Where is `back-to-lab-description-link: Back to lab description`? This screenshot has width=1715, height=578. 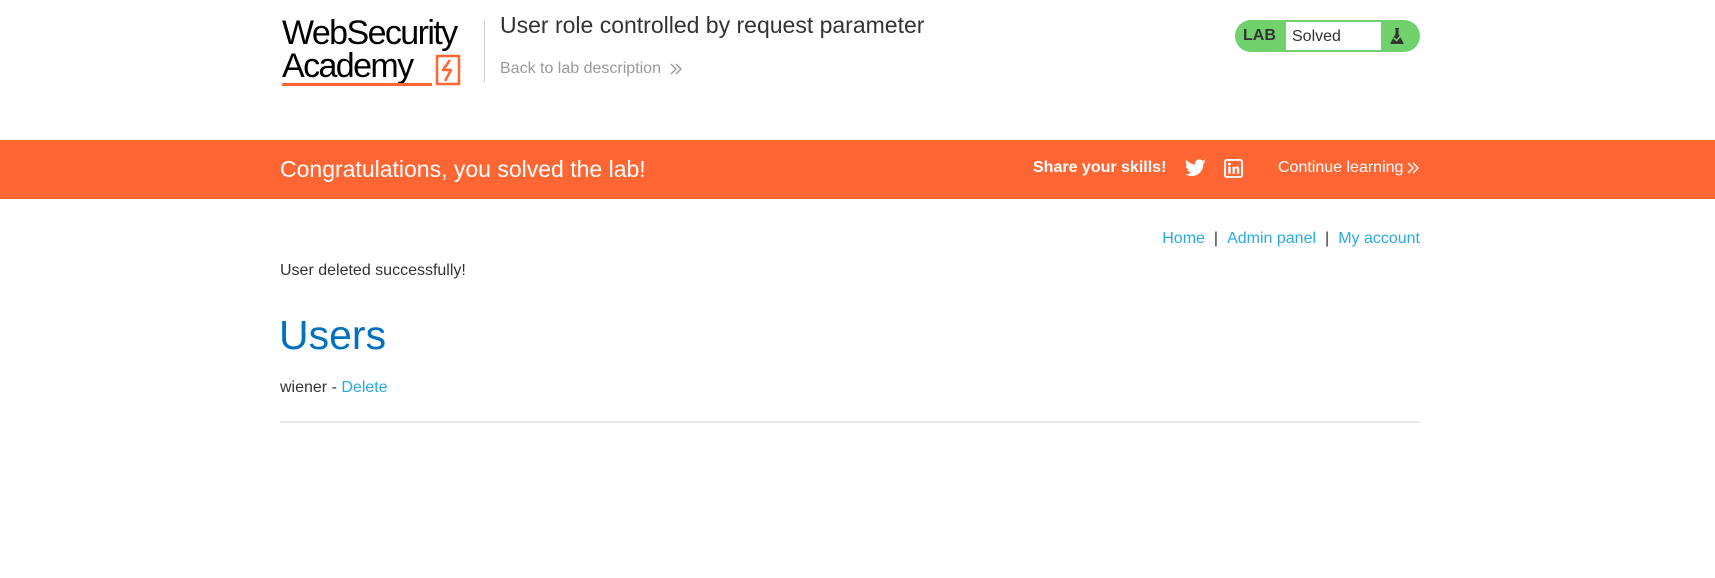 back-to-lab-description-link: Back to lab description is located at coordinates (591, 69).